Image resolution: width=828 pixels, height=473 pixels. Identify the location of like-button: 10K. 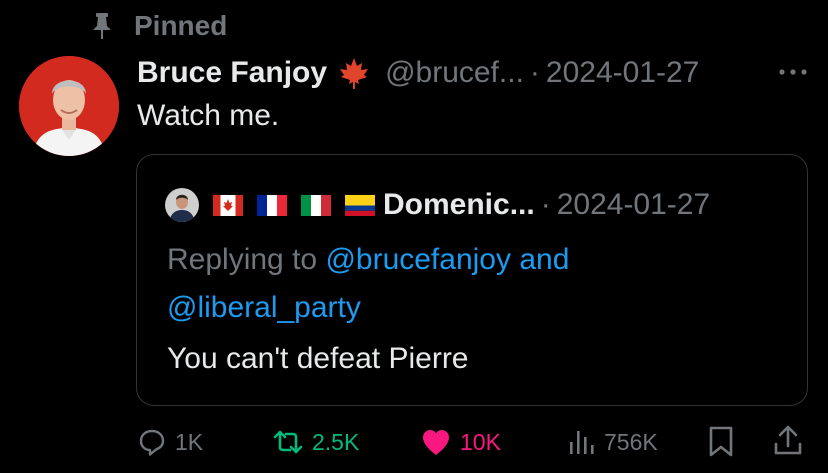
(460, 442).